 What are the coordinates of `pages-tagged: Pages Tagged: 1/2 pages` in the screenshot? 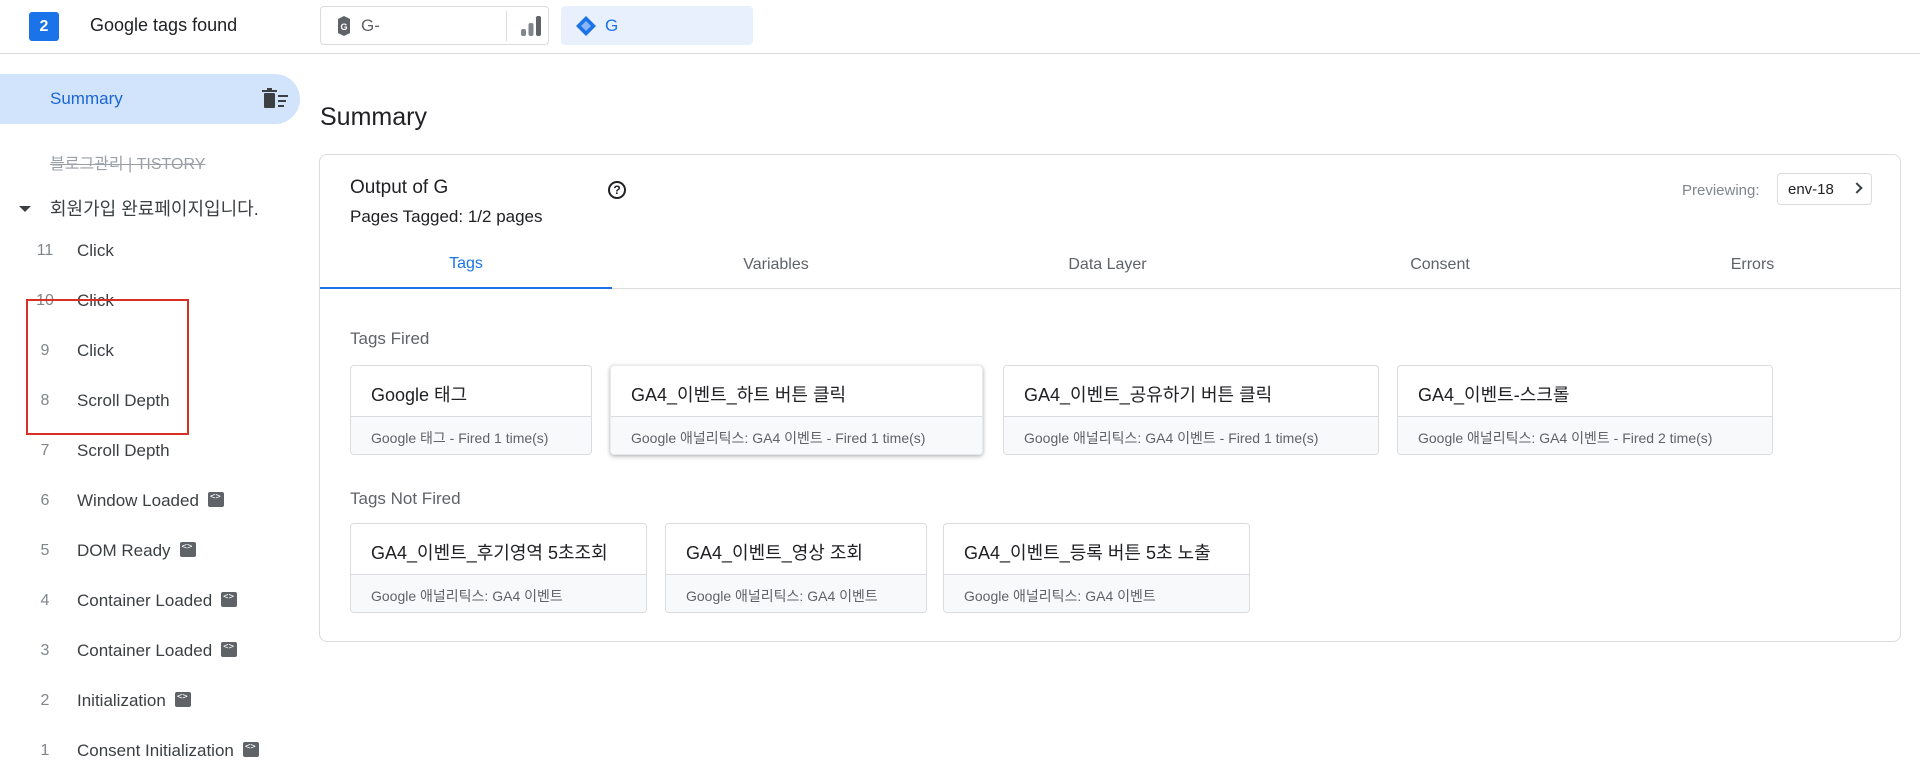 It's located at (446, 216).